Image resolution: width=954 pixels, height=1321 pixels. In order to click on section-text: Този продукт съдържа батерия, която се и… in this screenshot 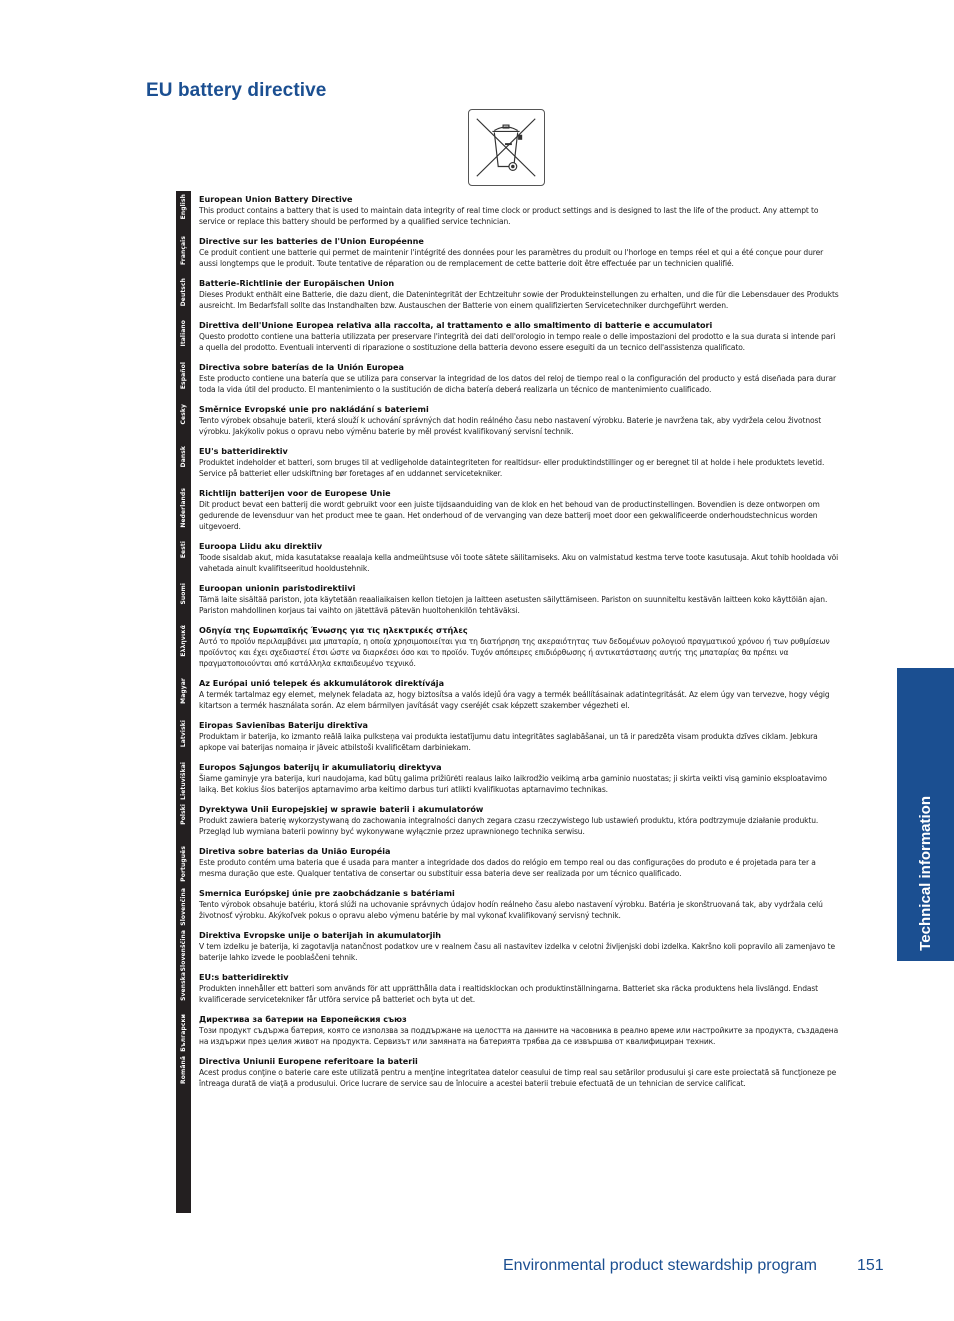, I will do `click(519, 1036)`.